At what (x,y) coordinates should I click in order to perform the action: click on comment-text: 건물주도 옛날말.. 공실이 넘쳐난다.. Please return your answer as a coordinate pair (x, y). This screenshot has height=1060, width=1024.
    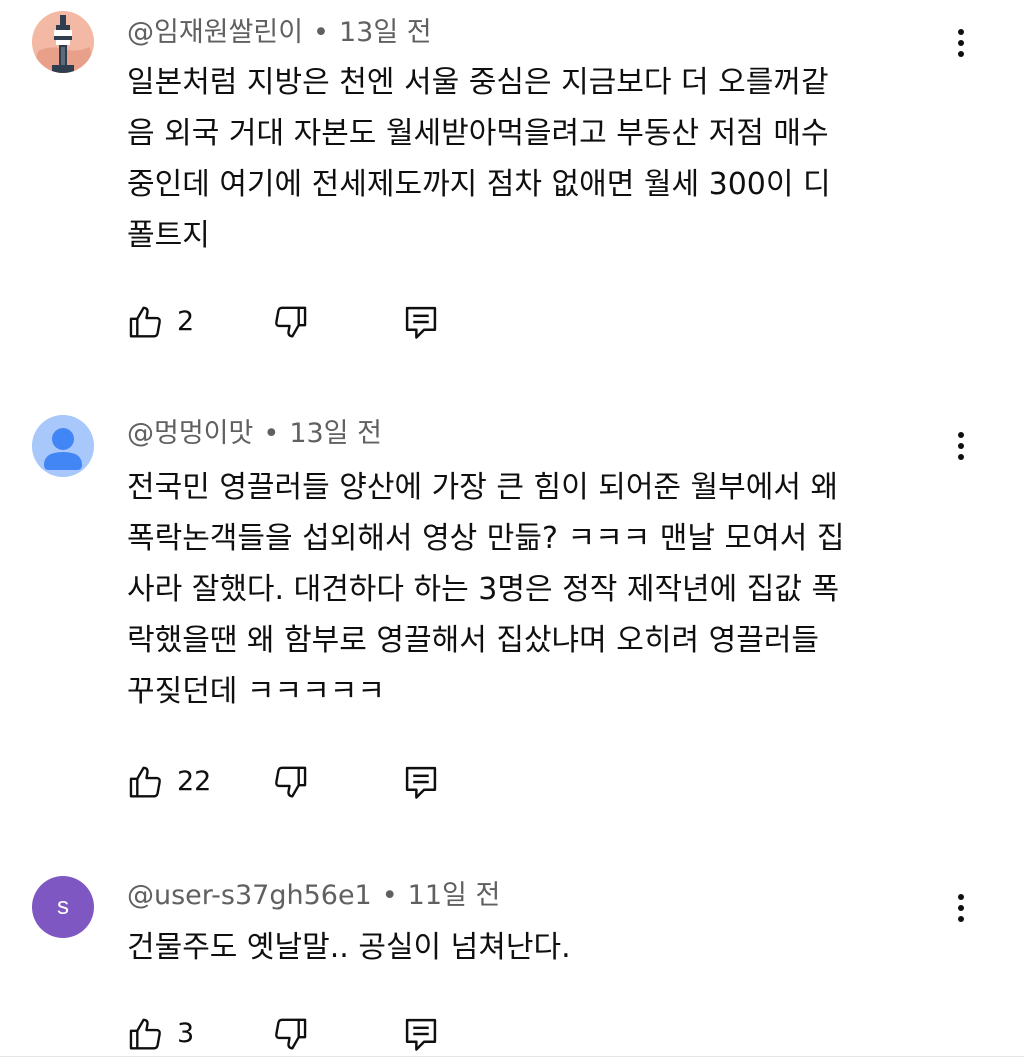
    Looking at the image, I should click on (557, 947).